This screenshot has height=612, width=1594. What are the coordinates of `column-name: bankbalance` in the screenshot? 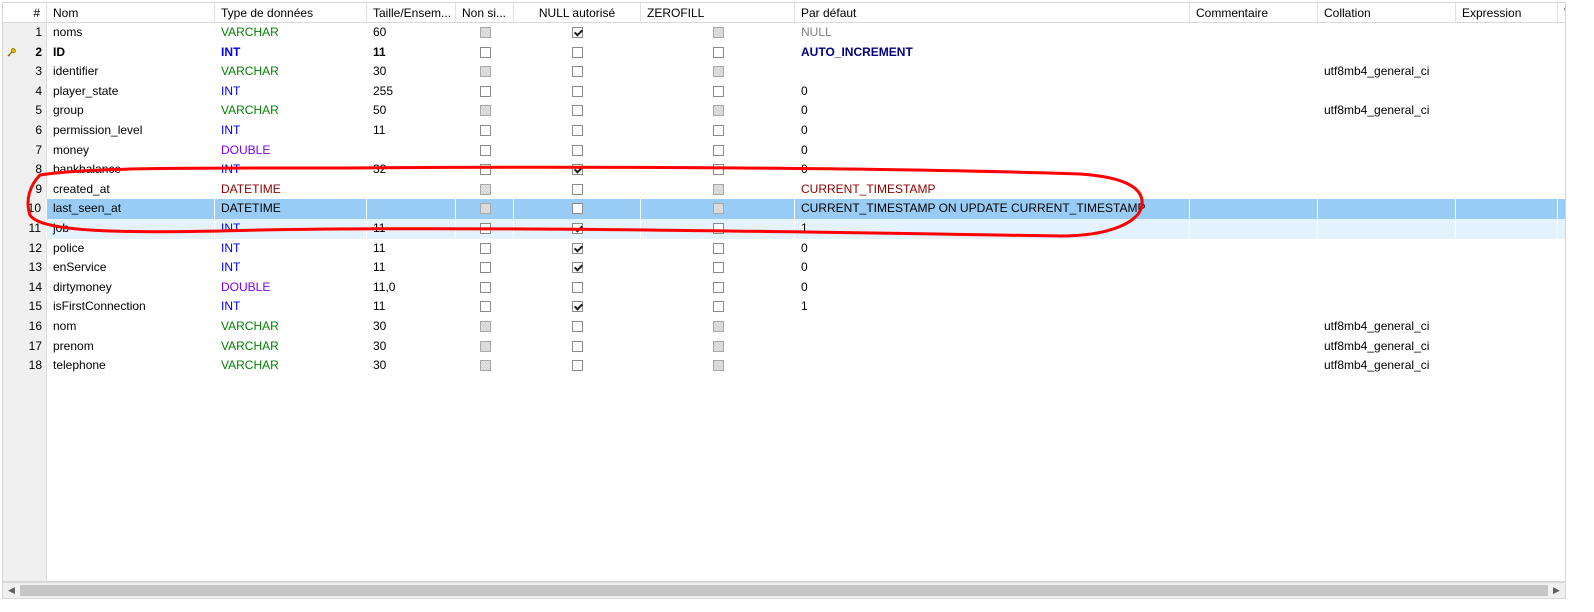 It's located at (131, 170).